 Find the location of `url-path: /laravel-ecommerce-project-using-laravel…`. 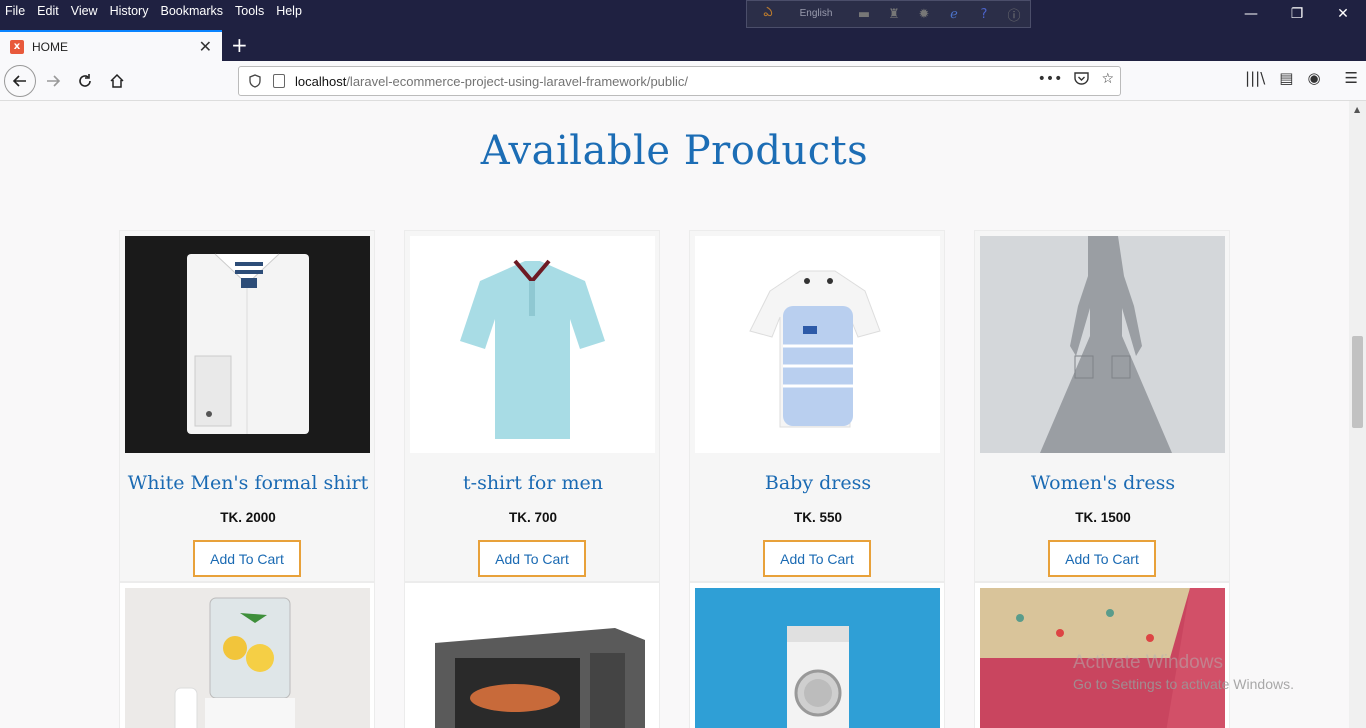

url-path: /laravel-ecommerce-project-using-laravel… is located at coordinates (517, 81).